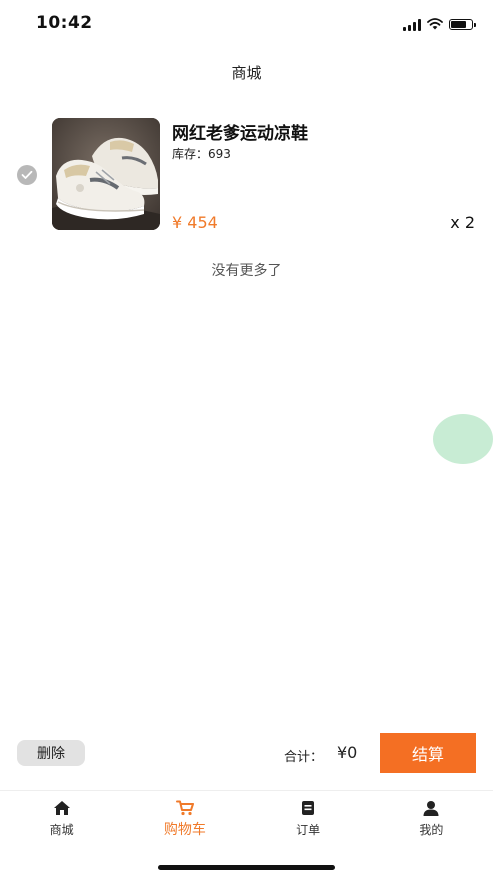 Image resolution: width=493 pixels, height=879 pixels. Describe the element at coordinates (106, 174) in the screenshot. I see `product-image` at that location.